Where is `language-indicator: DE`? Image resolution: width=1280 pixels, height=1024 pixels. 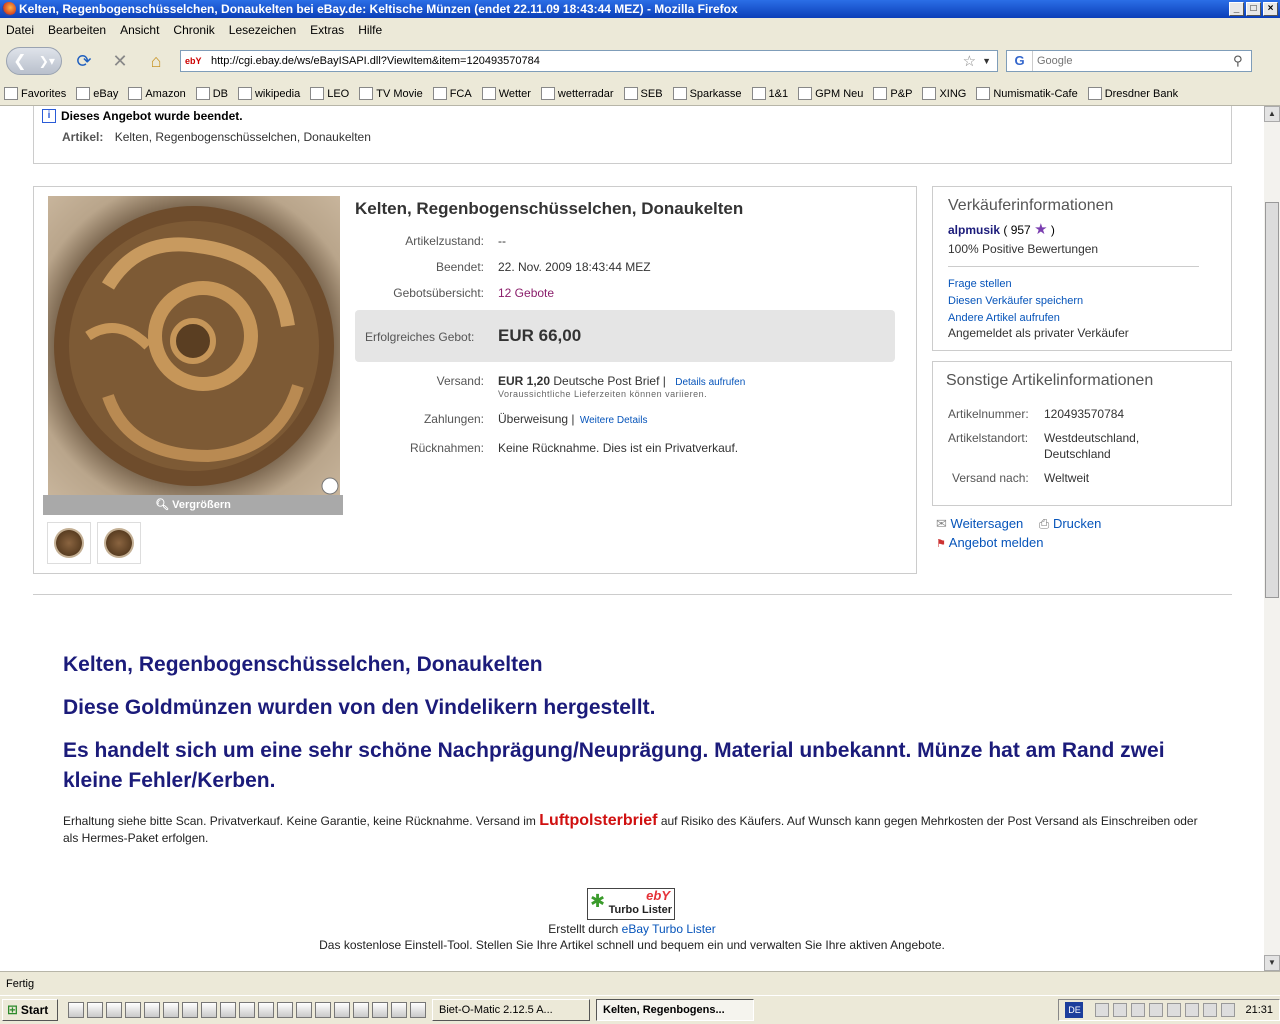 language-indicator: DE is located at coordinates (1074, 1010).